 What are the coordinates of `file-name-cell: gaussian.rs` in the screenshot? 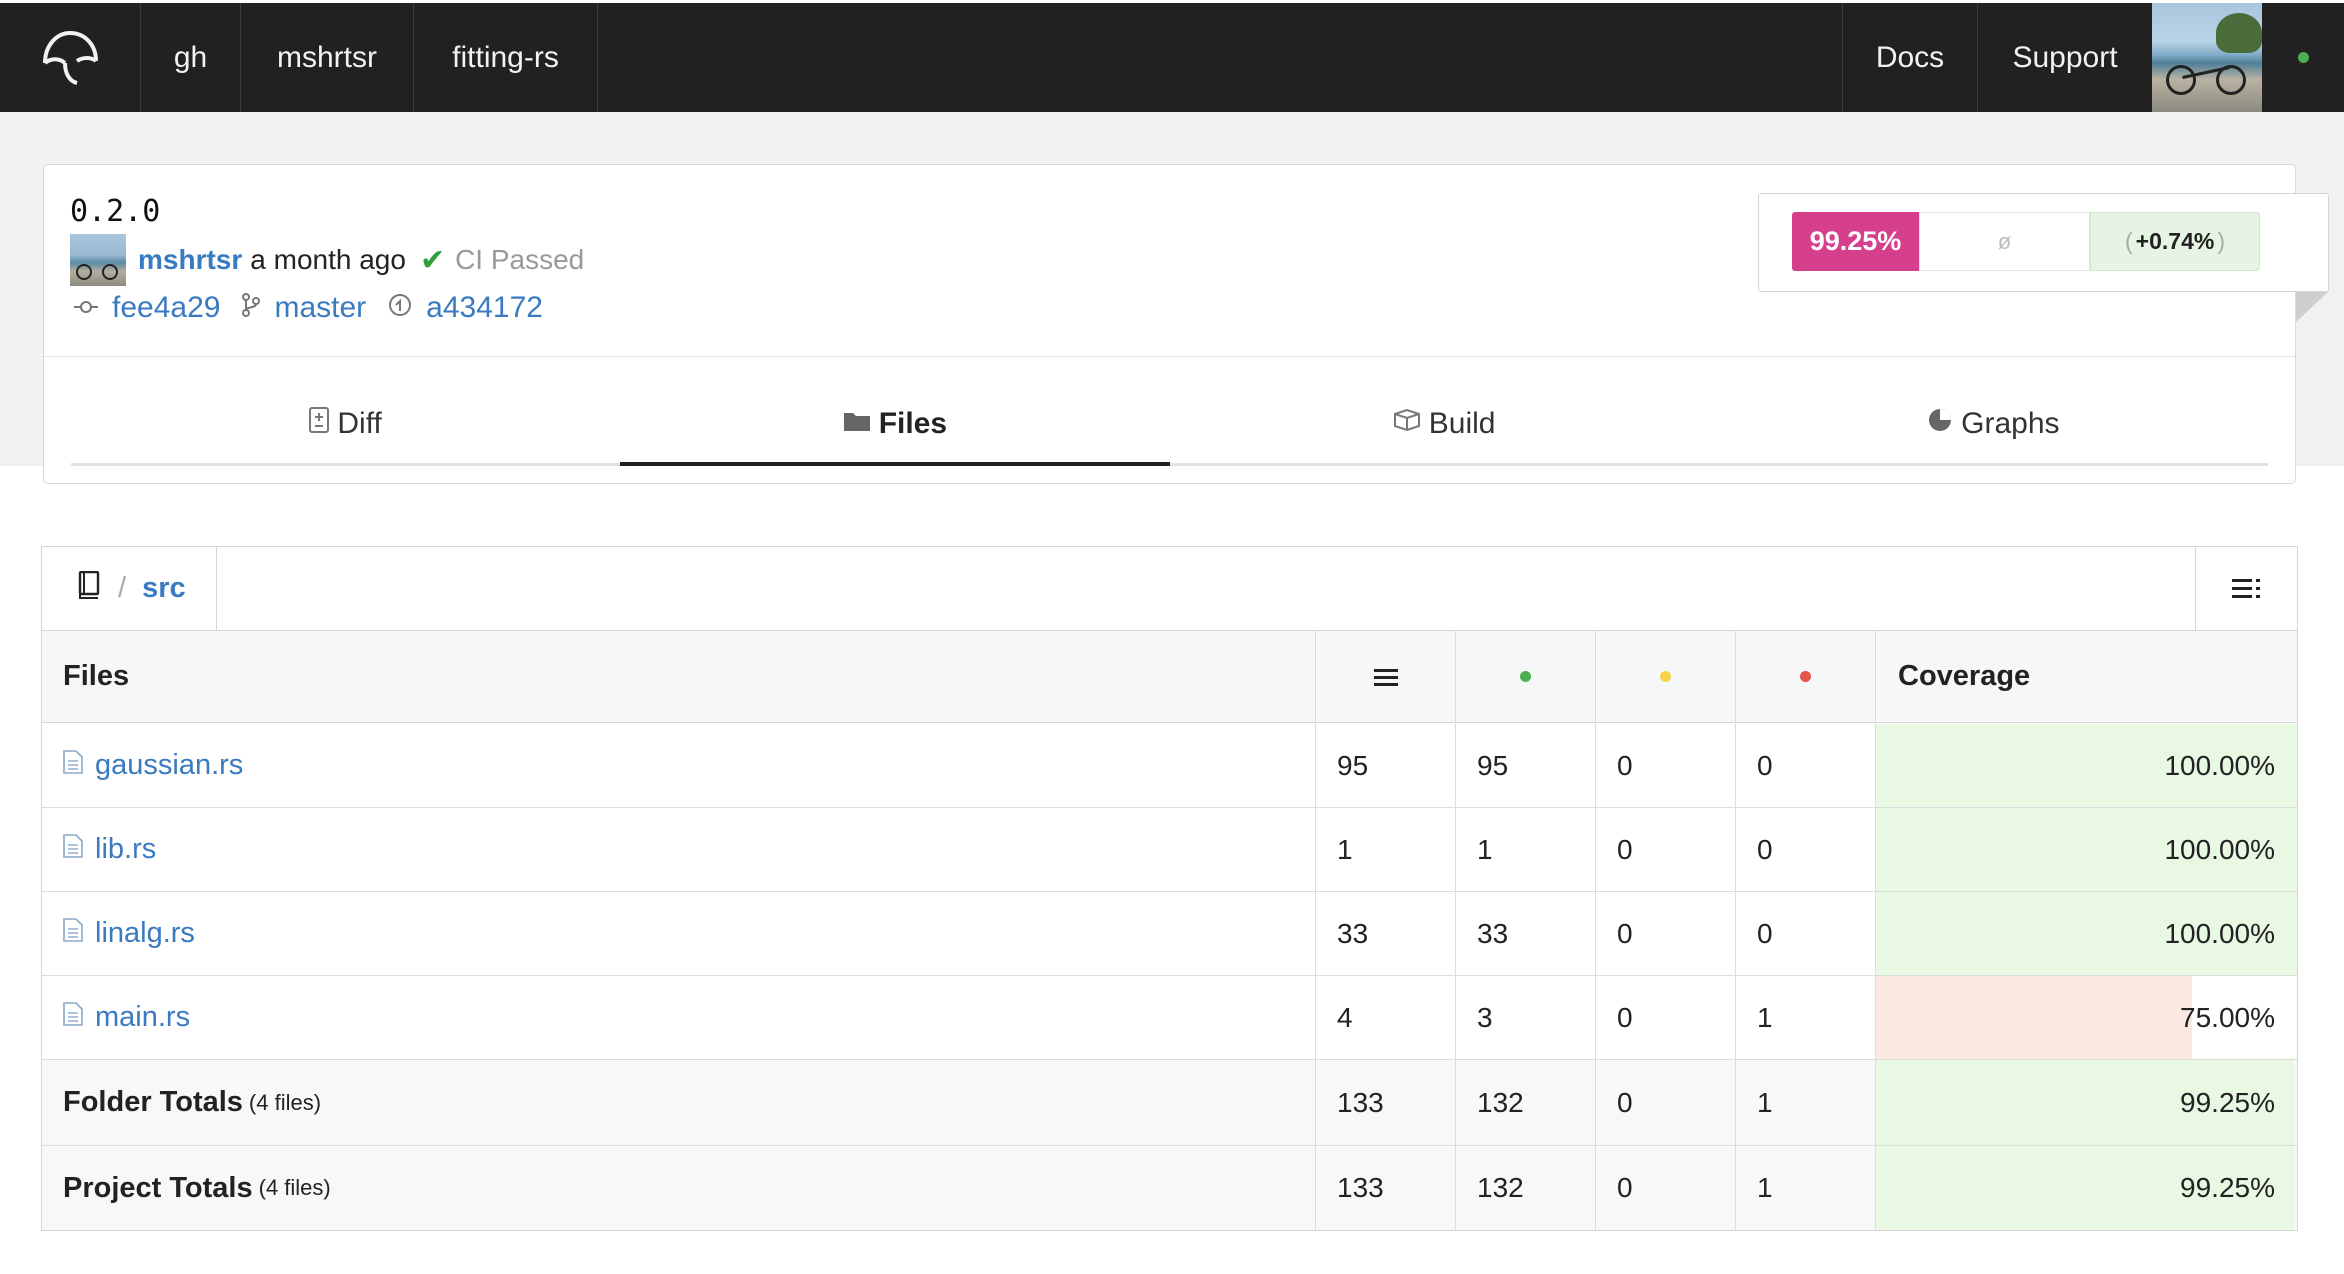 It's located at (678, 765).